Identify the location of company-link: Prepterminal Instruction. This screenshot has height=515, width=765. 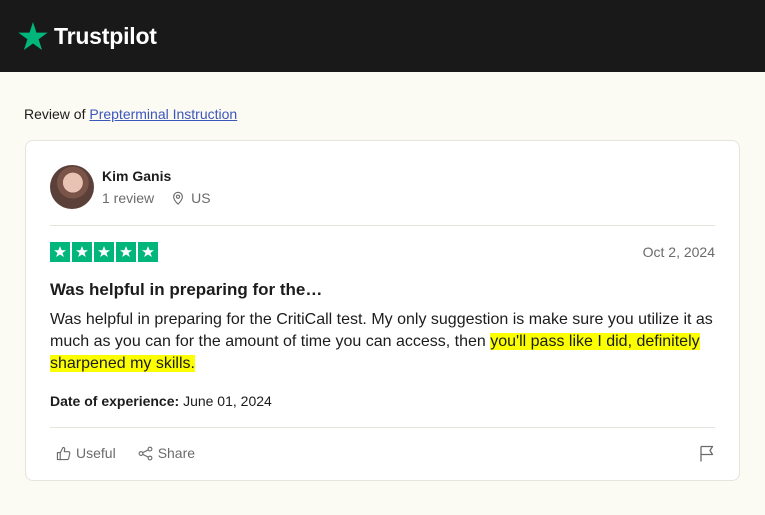
(163, 114).